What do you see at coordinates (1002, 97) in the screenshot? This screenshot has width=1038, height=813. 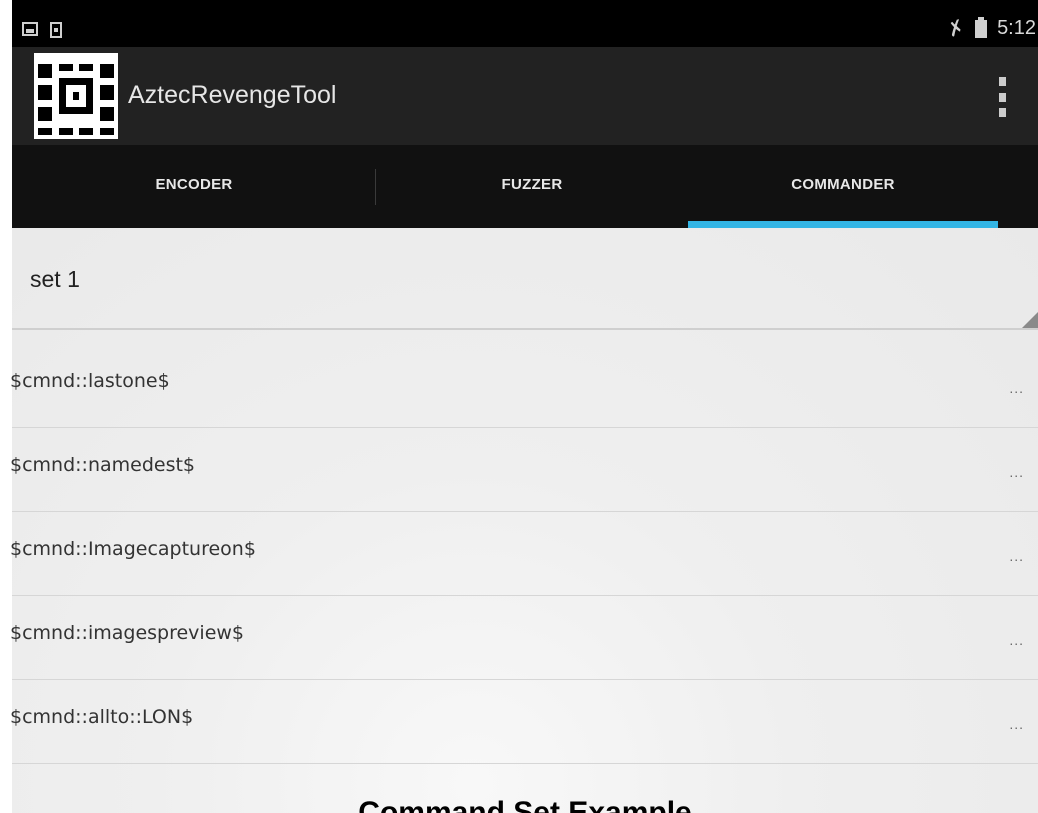 I see `overflow-menu-icon` at bounding box center [1002, 97].